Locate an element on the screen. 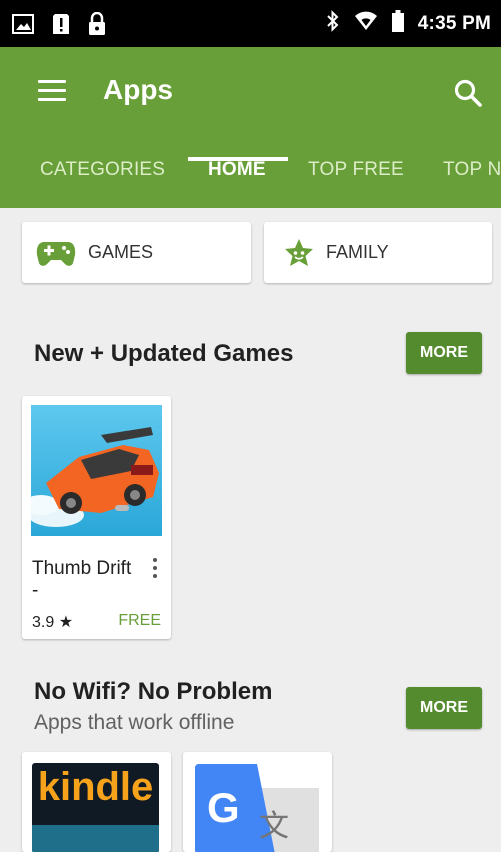 The image size is (501, 852). app-icon-google-translate: 文 G is located at coordinates (257, 808).